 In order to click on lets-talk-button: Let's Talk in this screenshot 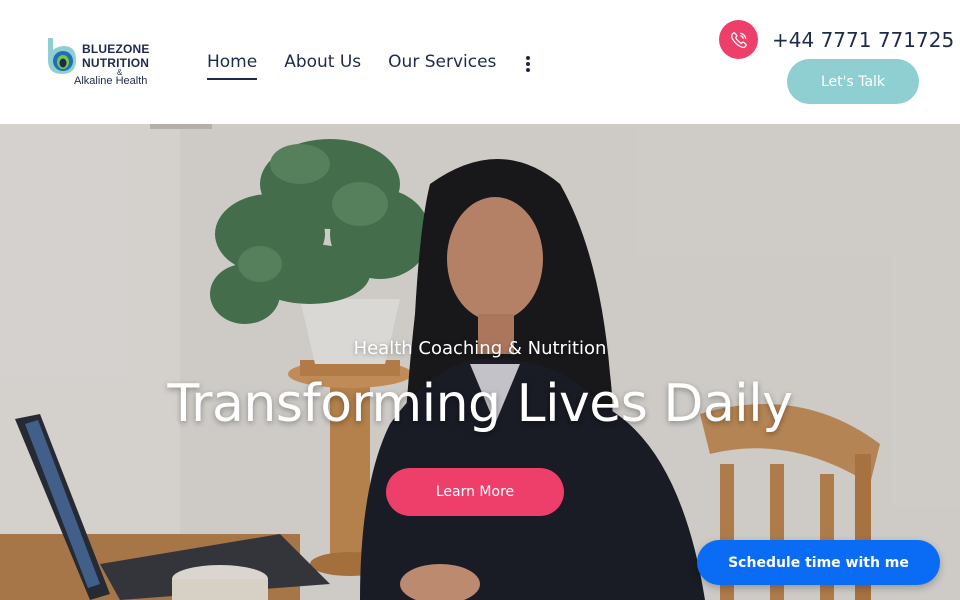, I will do `click(853, 81)`.